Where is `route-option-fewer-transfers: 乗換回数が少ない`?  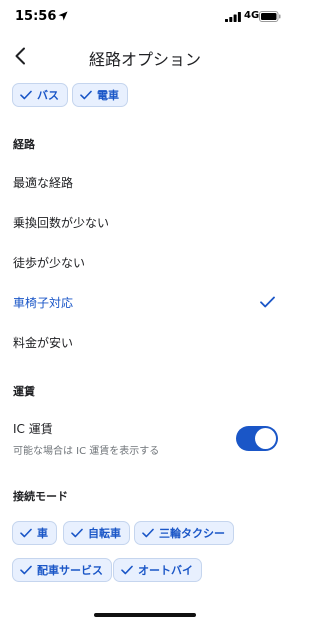
route-option-fewer-transfers: 乗換回数が少ない is located at coordinates (61, 222).